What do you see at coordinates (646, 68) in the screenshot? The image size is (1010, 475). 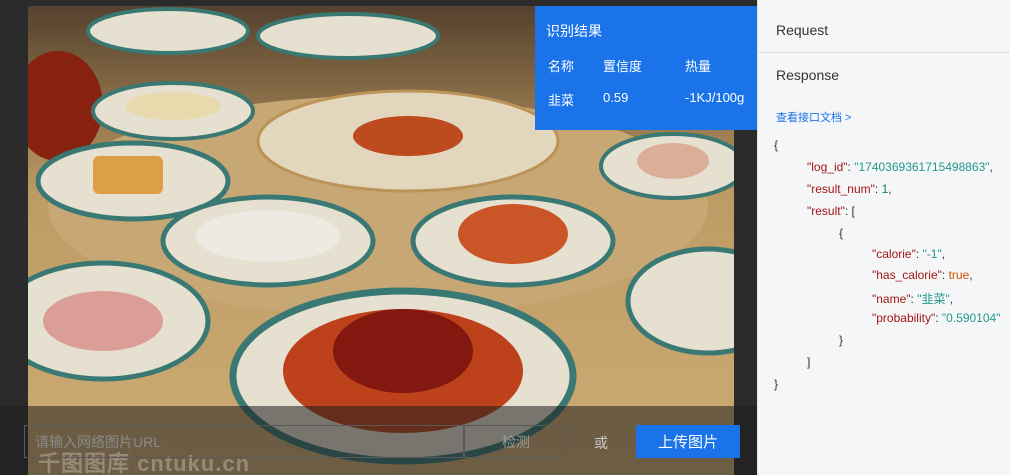 I see `recognition-result-panel: 识别结果 名称 置信度 热量 韭菜 0.59 -1KJ/100g` at bounding box center [646, 68].